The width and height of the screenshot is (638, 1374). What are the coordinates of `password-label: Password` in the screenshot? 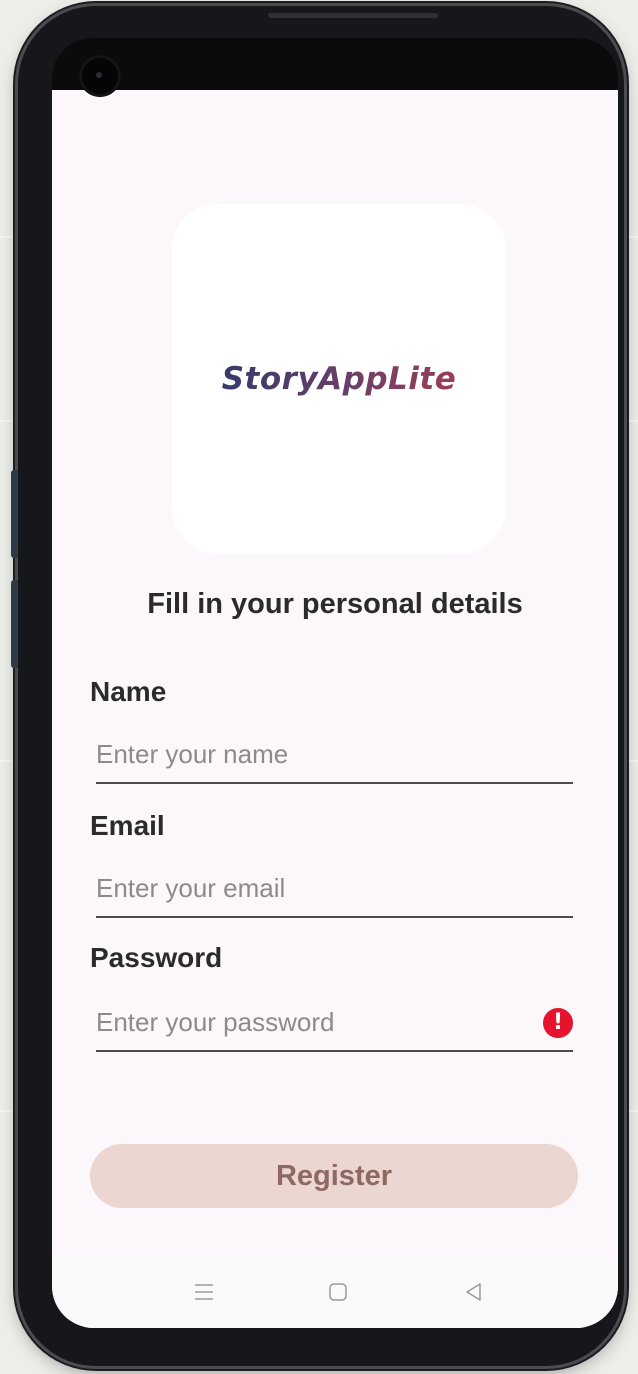 It's located at (156, 957).